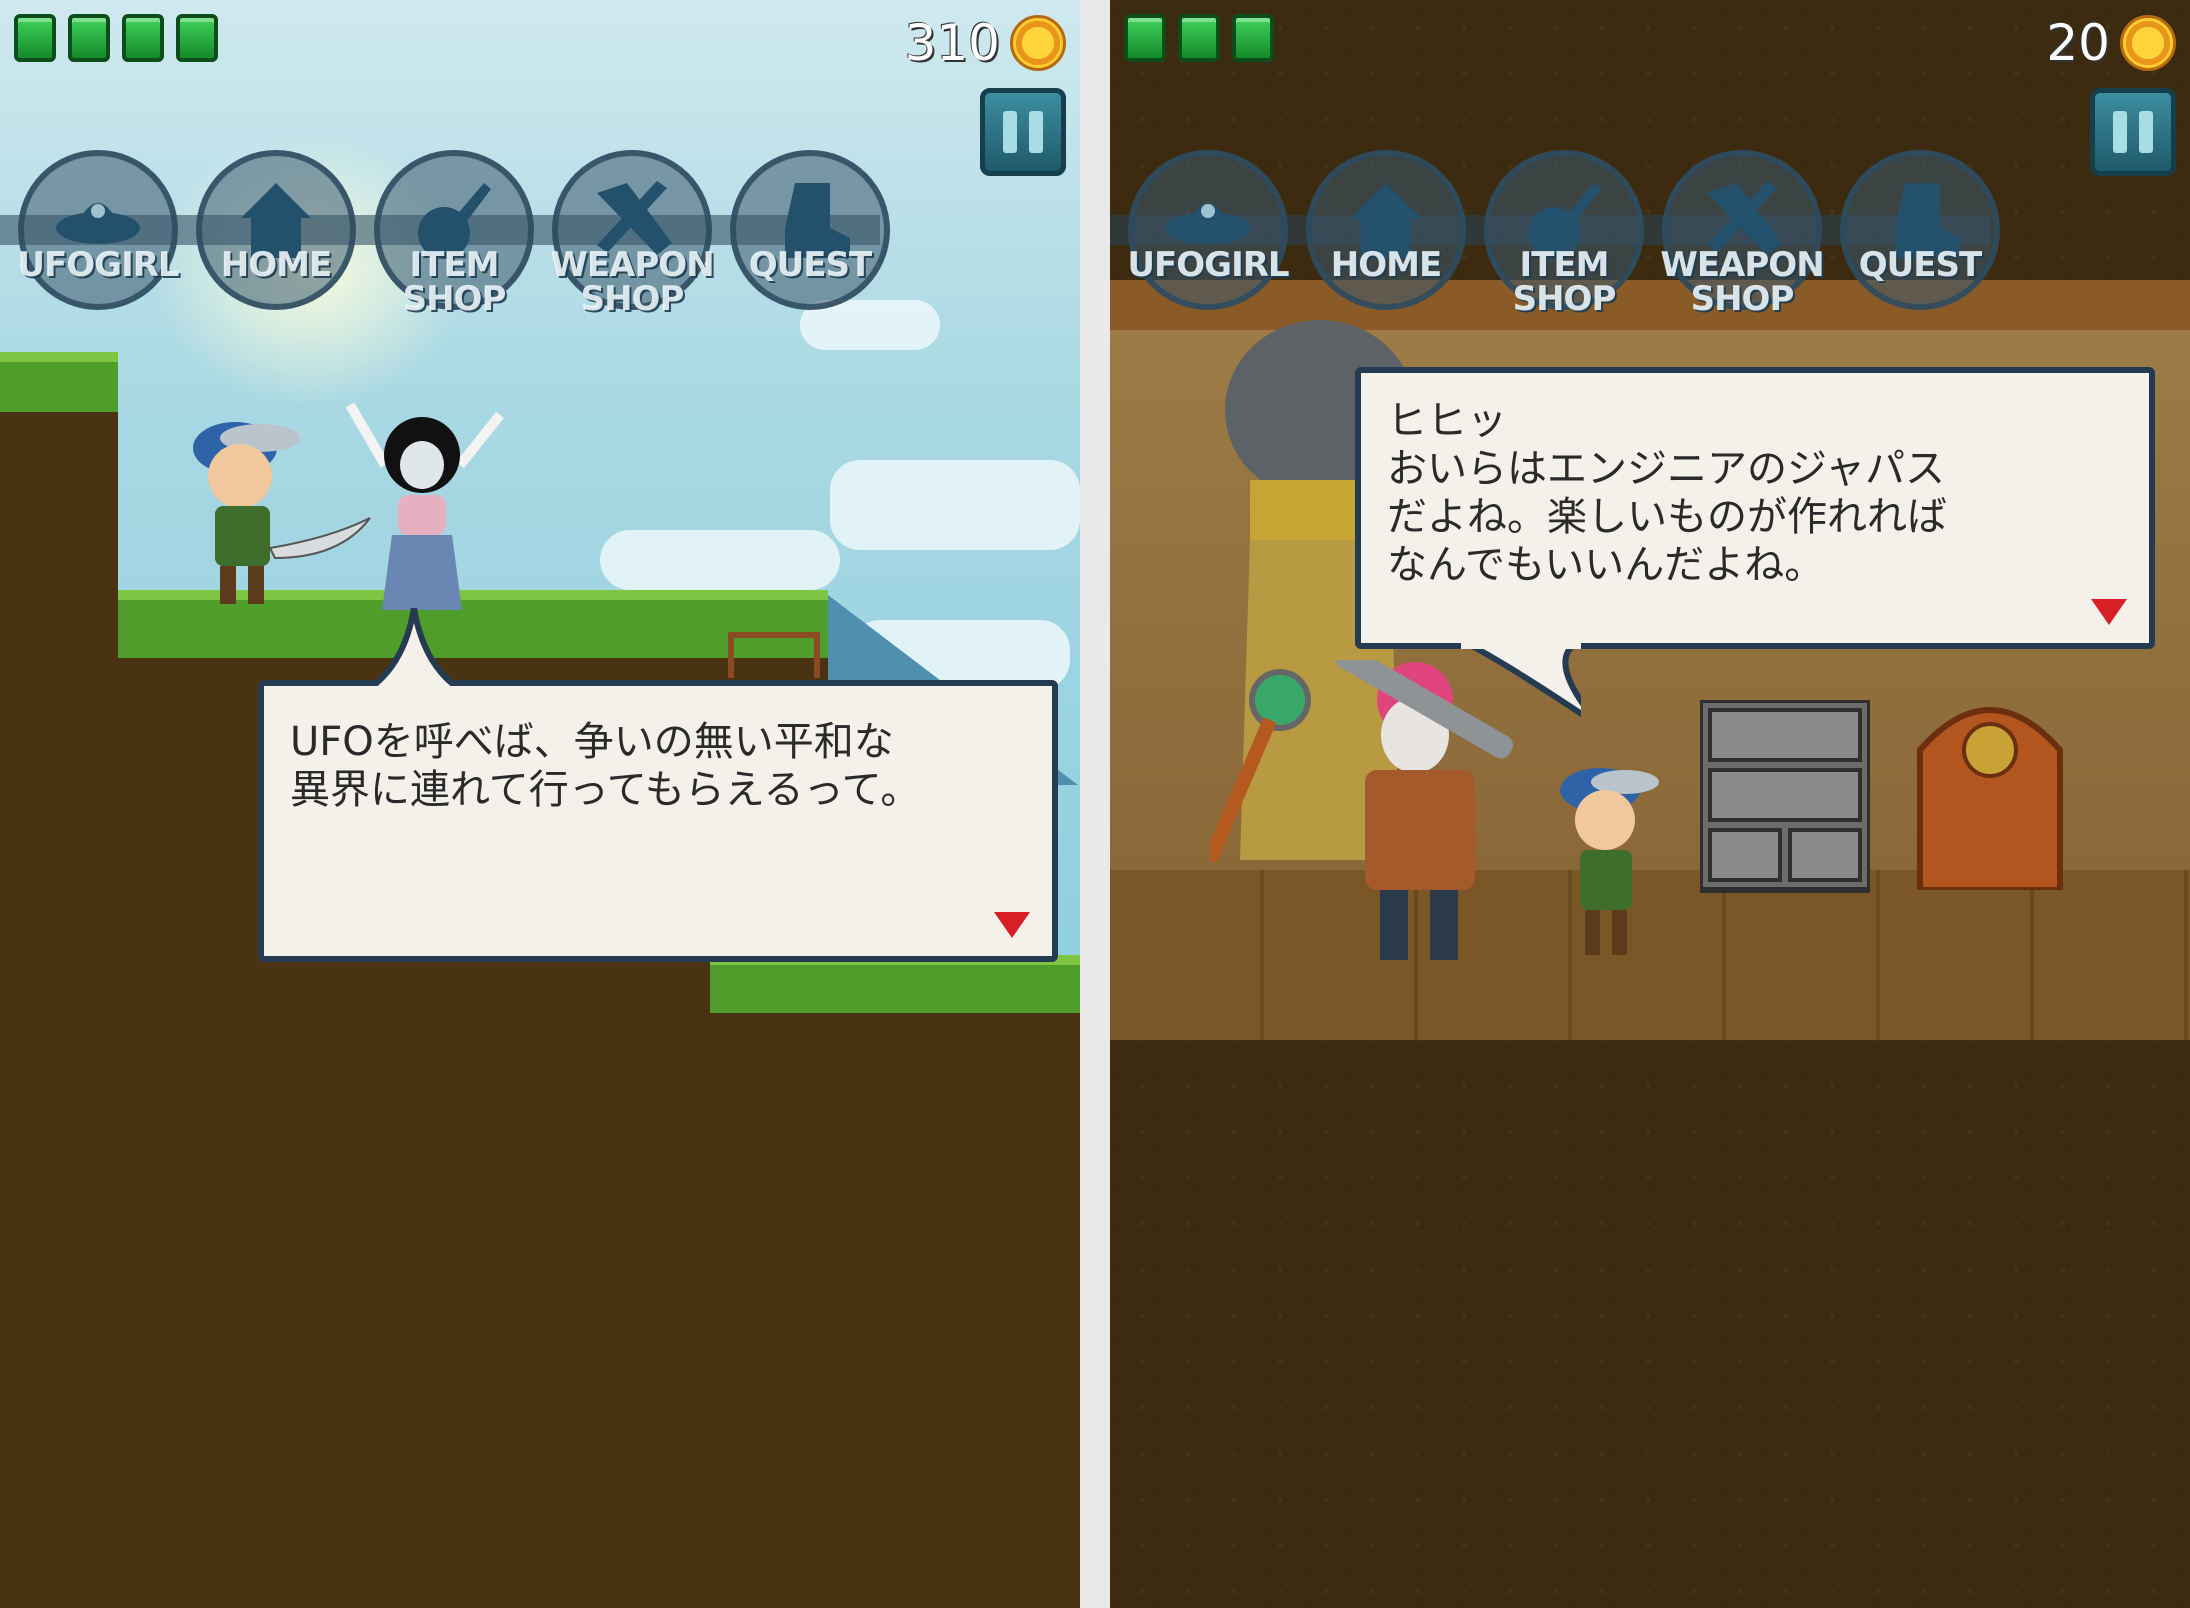  Describe the element at coordinates (1666, 469) in the screenshot. I see `dialog-text-line: おいらはエンジニアのジャパス` at that location.